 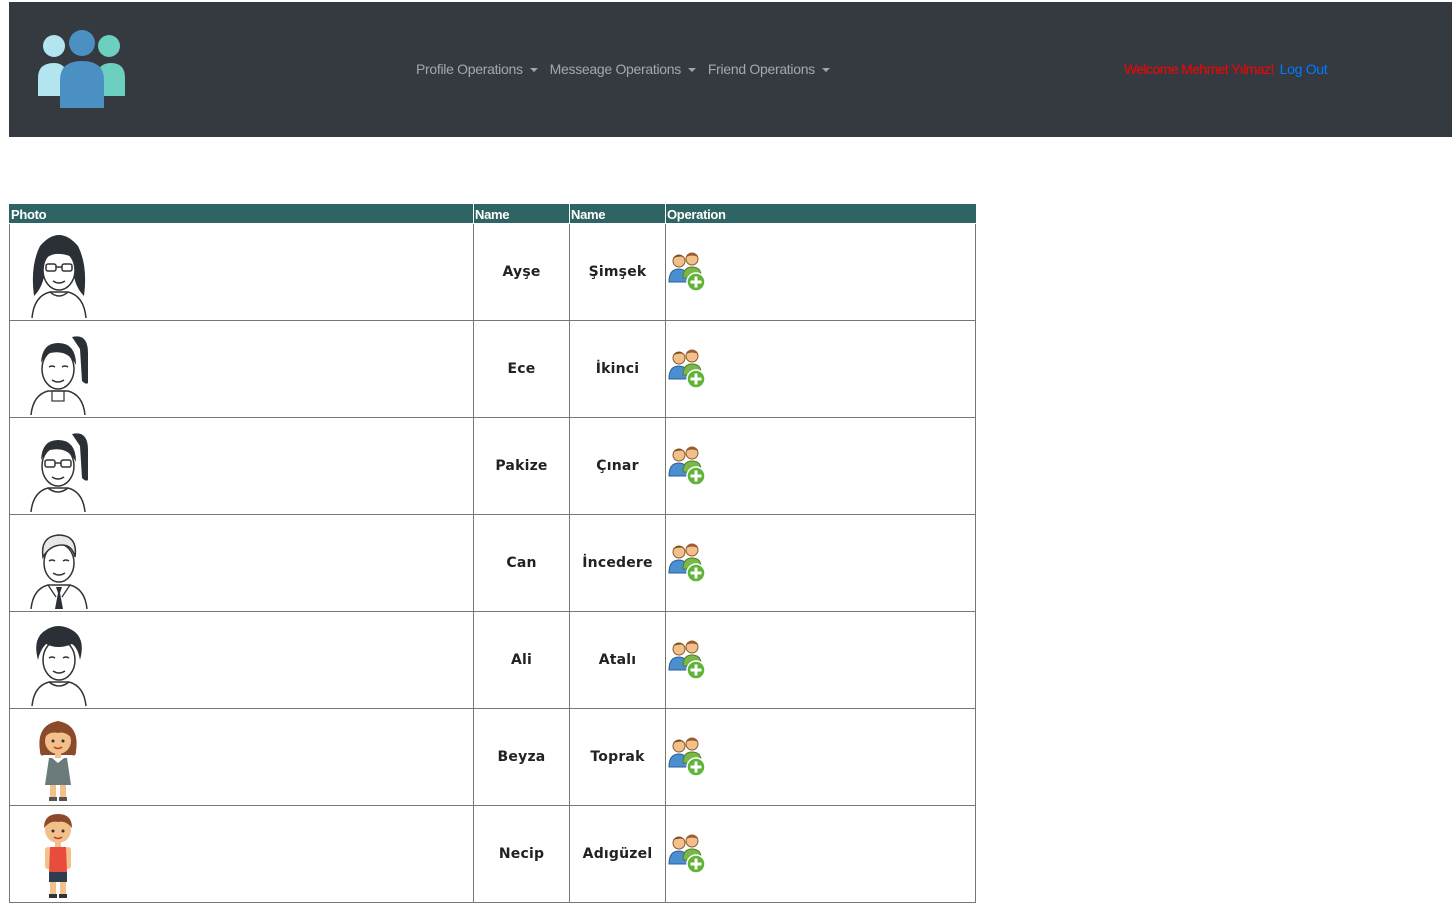 I want to click on people-logo-icon, so click(x=82, y=70).